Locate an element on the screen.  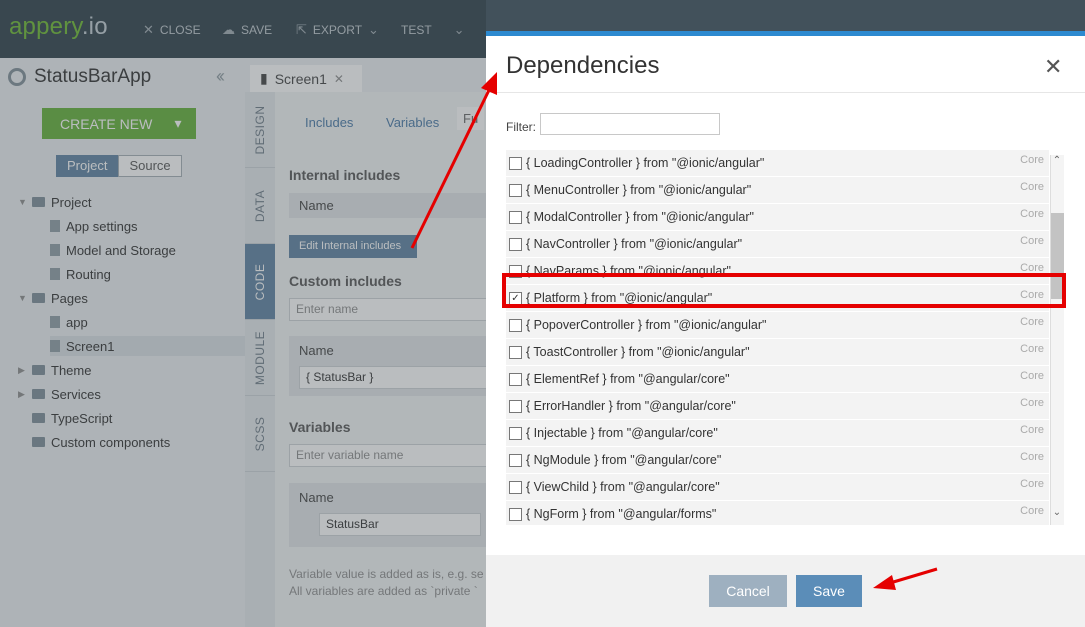
arrow-to-title-line is located at coordinates (451, 167).